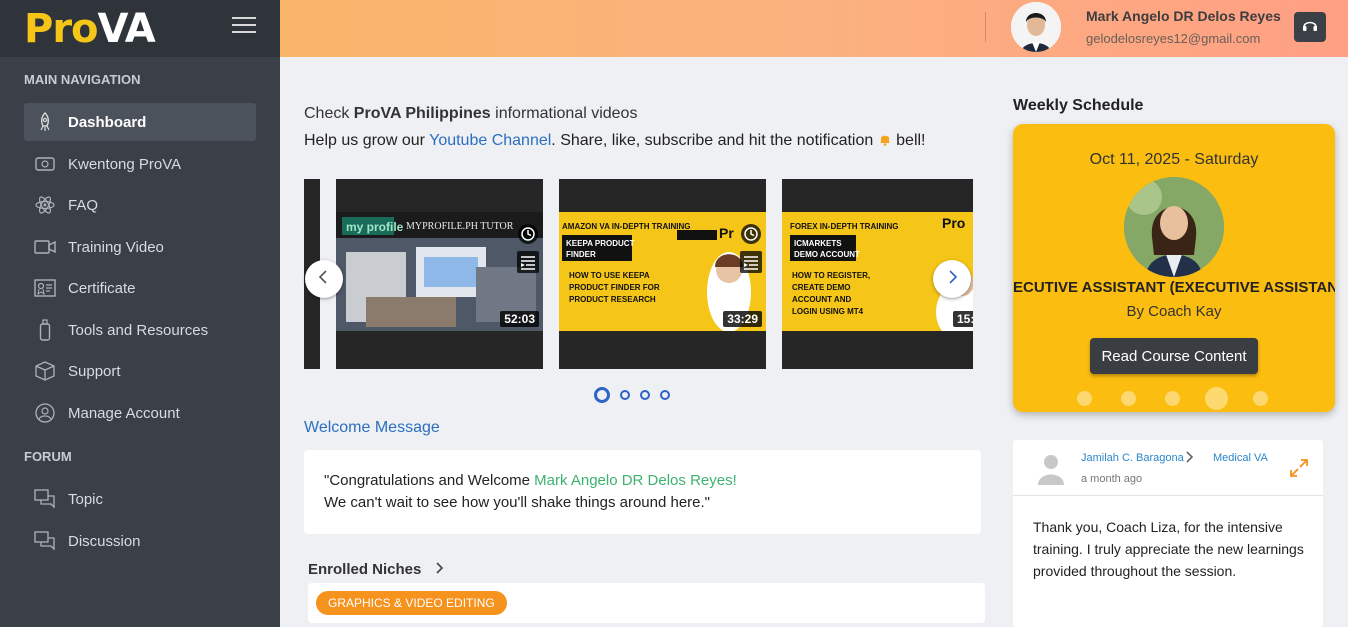  I want to click on sidebar-item-label: Topic, so click(86, 499).